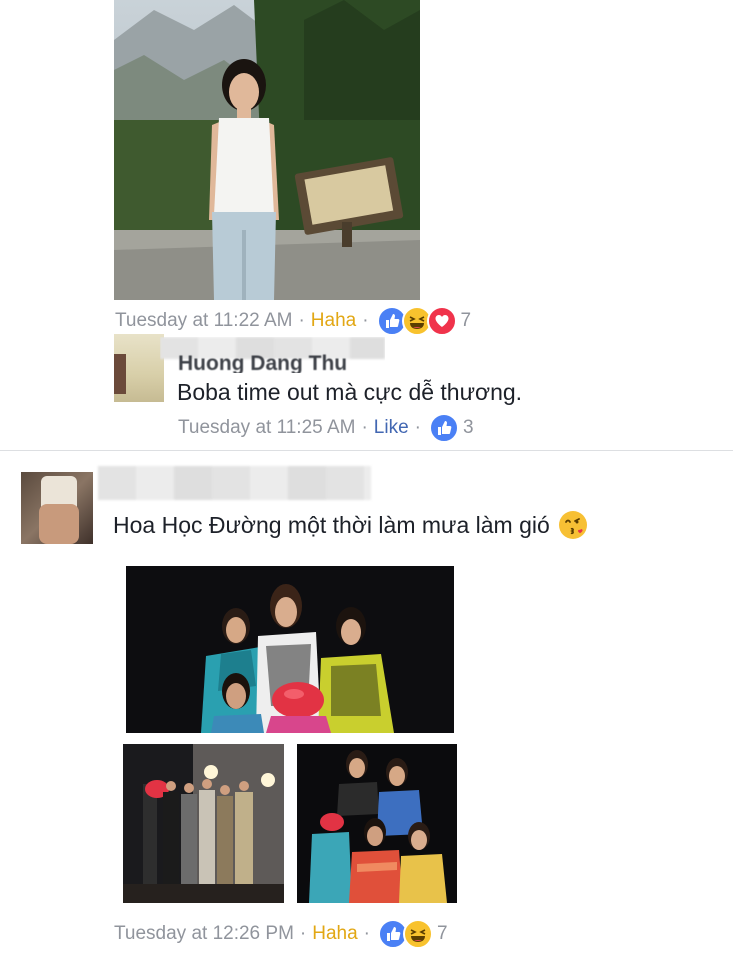 This screenshot has height=960, width=733. Describe the element at coordinates (334, 934) in the screenshot. I see `comment2-haha-link: Haha` at that location.